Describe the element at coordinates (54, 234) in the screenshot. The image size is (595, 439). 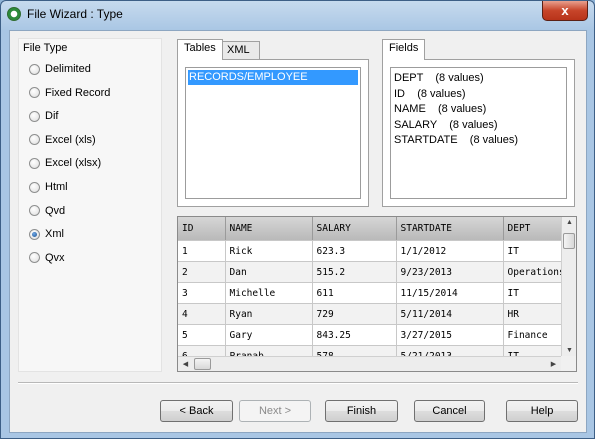
I see `file-type-option-label: Xml` at that location.